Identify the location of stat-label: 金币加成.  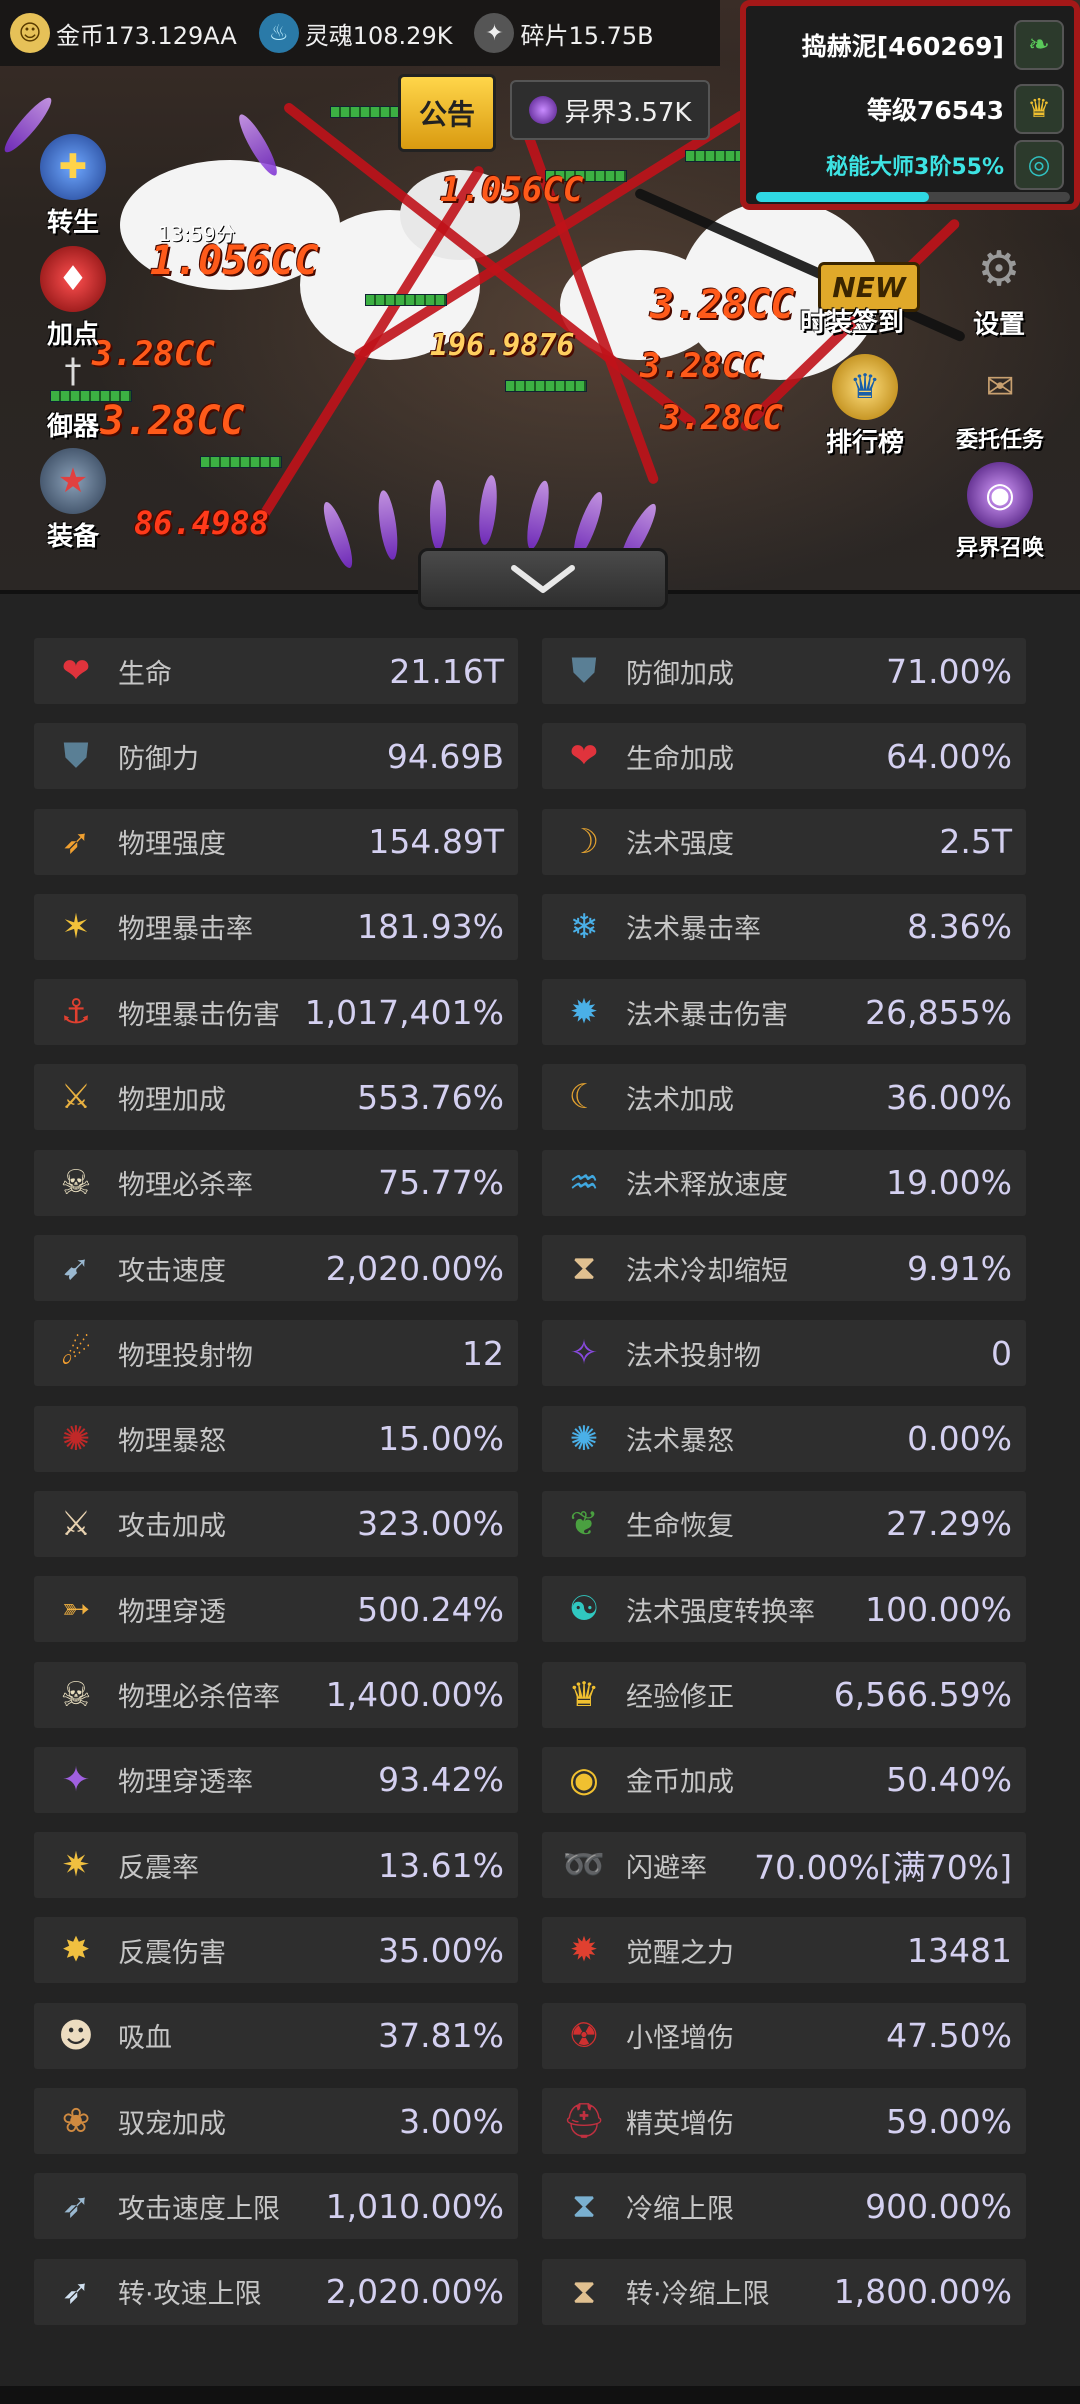
(680, 1783).